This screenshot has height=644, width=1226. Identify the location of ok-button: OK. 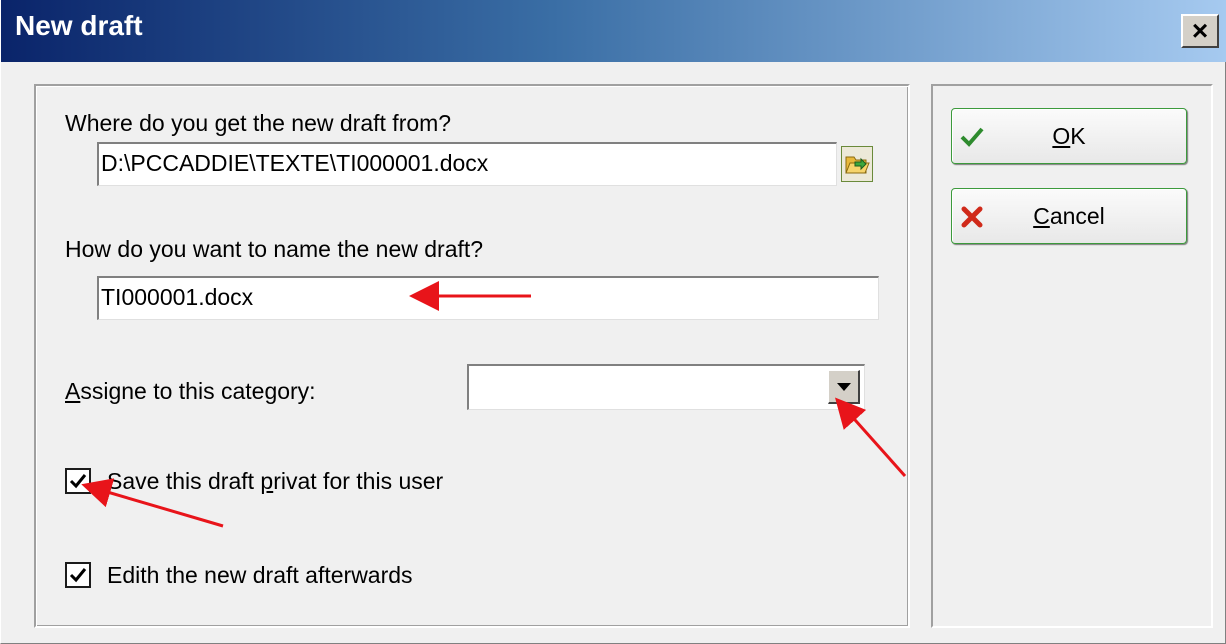
(1069, 136).